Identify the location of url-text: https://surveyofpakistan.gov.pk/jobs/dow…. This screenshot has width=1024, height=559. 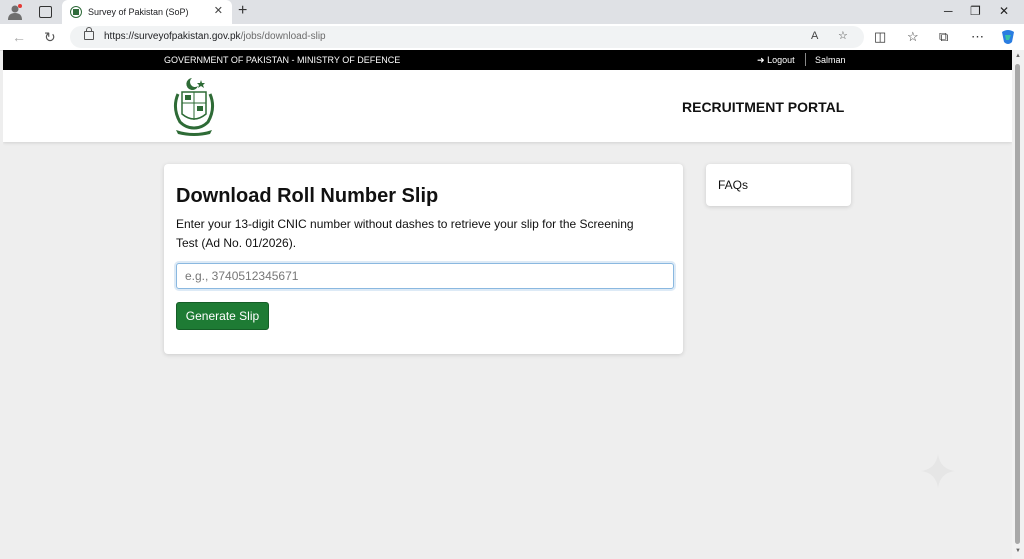
(215, 37).